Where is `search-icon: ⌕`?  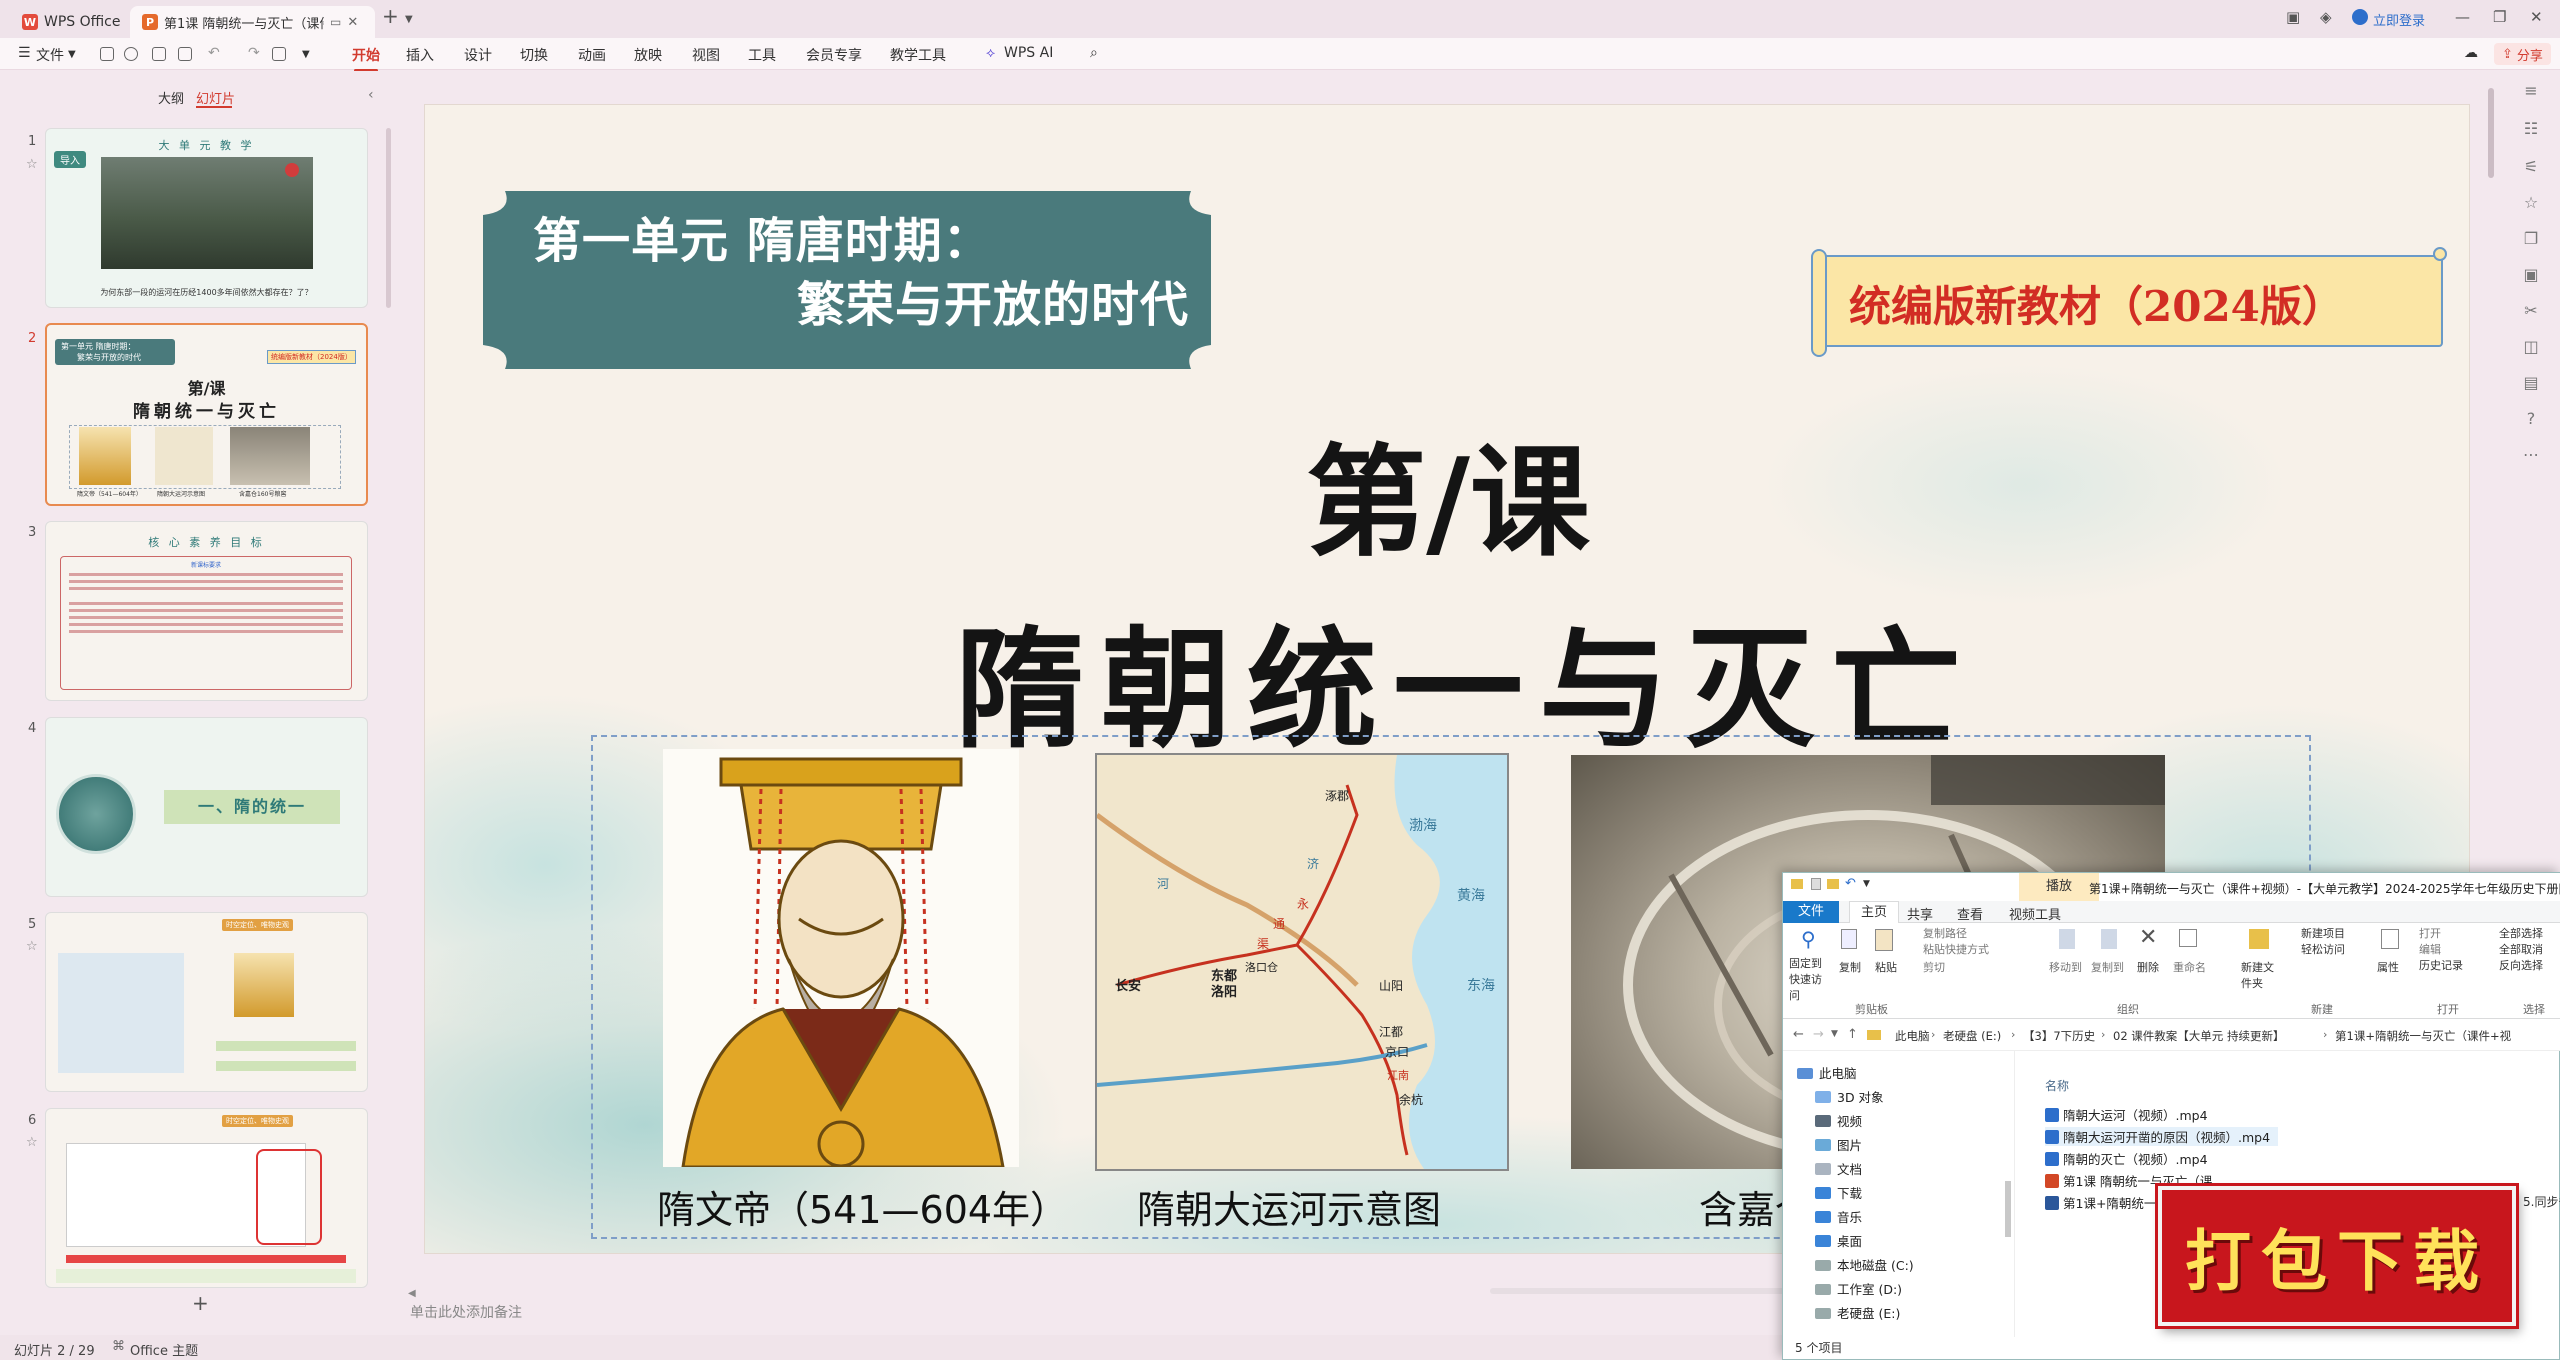 search-icon: ⌕ is located at coordinates (1094, 53).